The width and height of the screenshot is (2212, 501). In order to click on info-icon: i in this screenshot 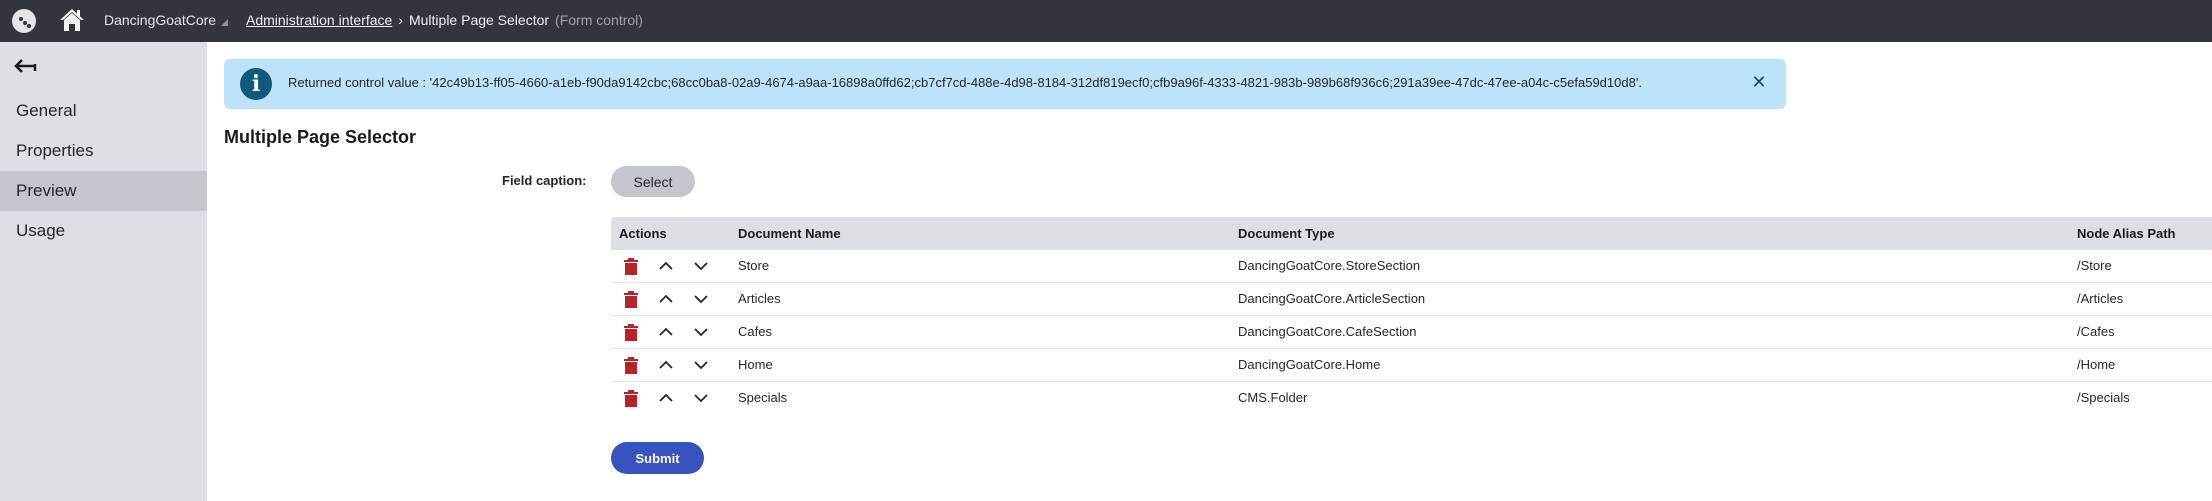, I will do `click(256, 84)`.